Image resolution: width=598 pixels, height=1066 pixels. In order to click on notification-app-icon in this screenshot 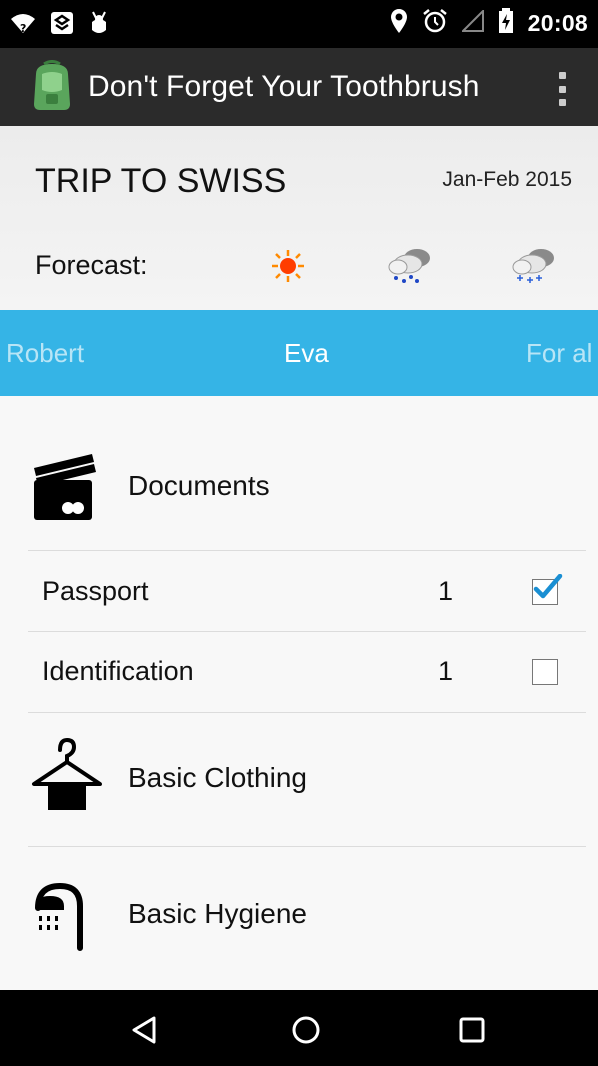, I will do `click(62, 25)`.